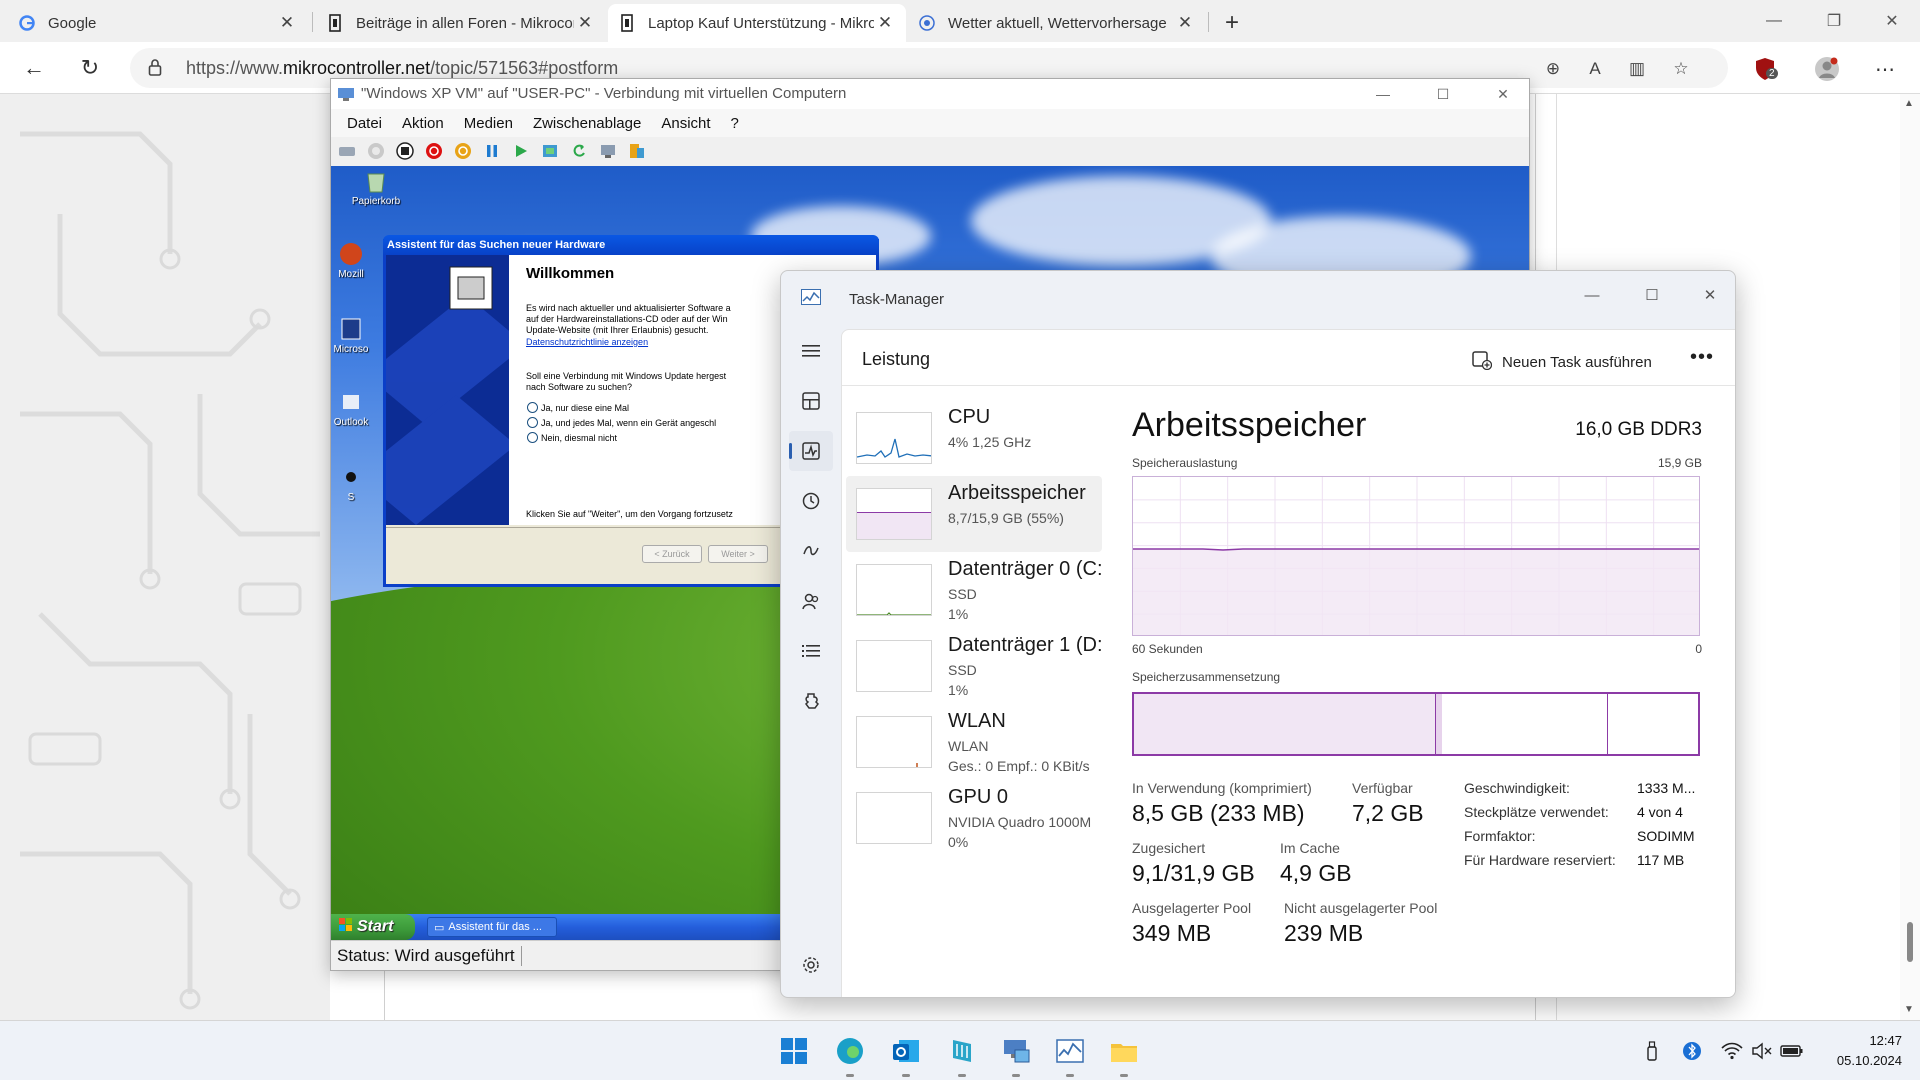 This screenshot has height=1080, width=1920. Describe the element at coordinates (488, 123) in the screenshot. I see `menu-medien: Medien` at that location.